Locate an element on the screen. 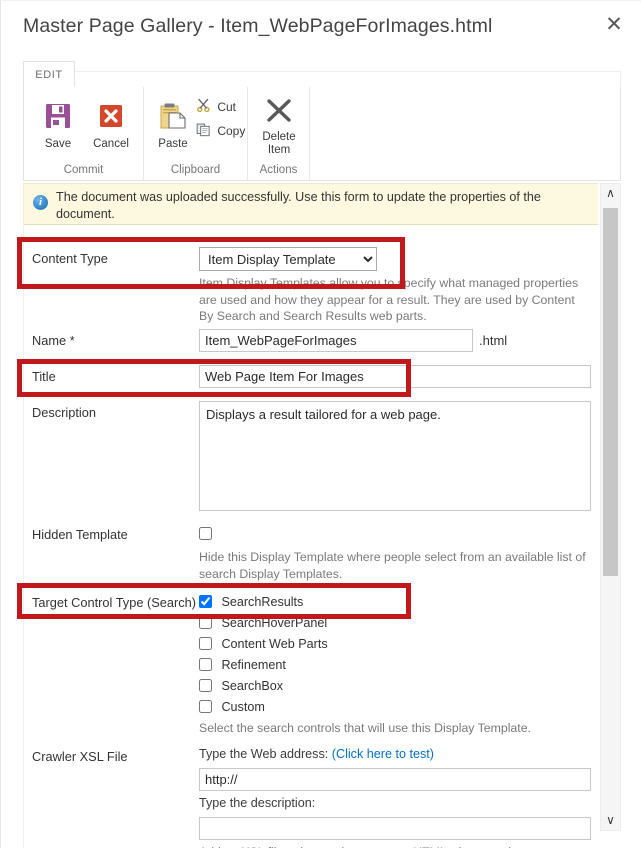  ribbon-group-label-clipboard: Clipboard is located at coordinates (195, 170).